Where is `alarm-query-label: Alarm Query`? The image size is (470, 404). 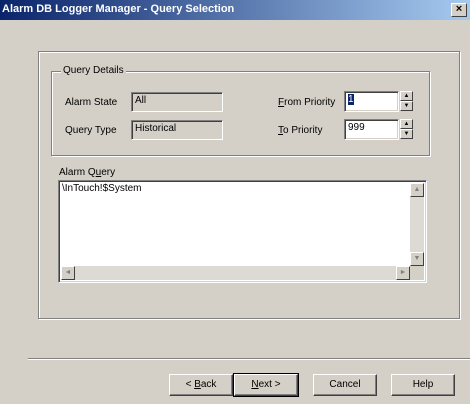 alarm-query-label: Alarm Query is located at coordinates (87, 172).